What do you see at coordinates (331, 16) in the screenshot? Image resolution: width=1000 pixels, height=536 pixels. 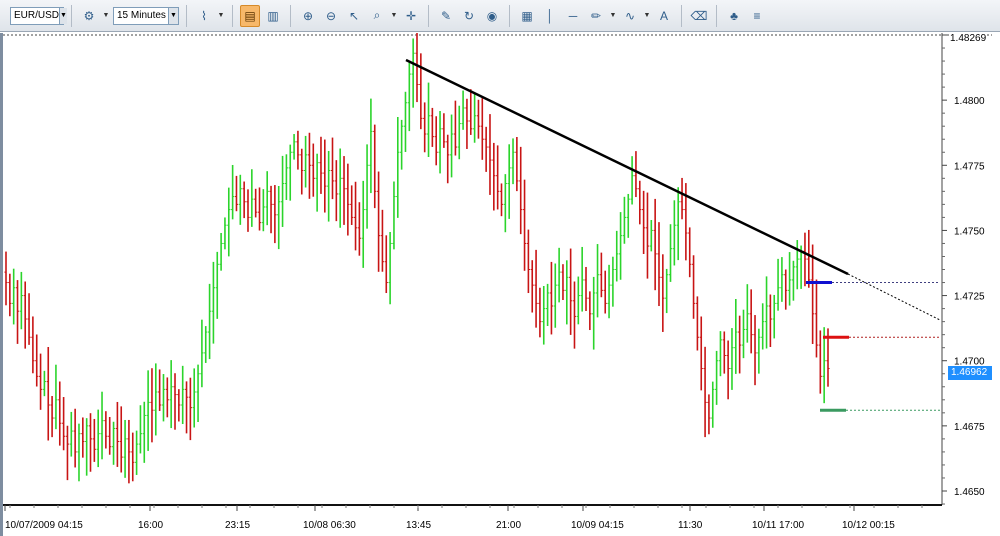 I see `zoom-out-icon: ⊖` at bounding box center [331, 16].